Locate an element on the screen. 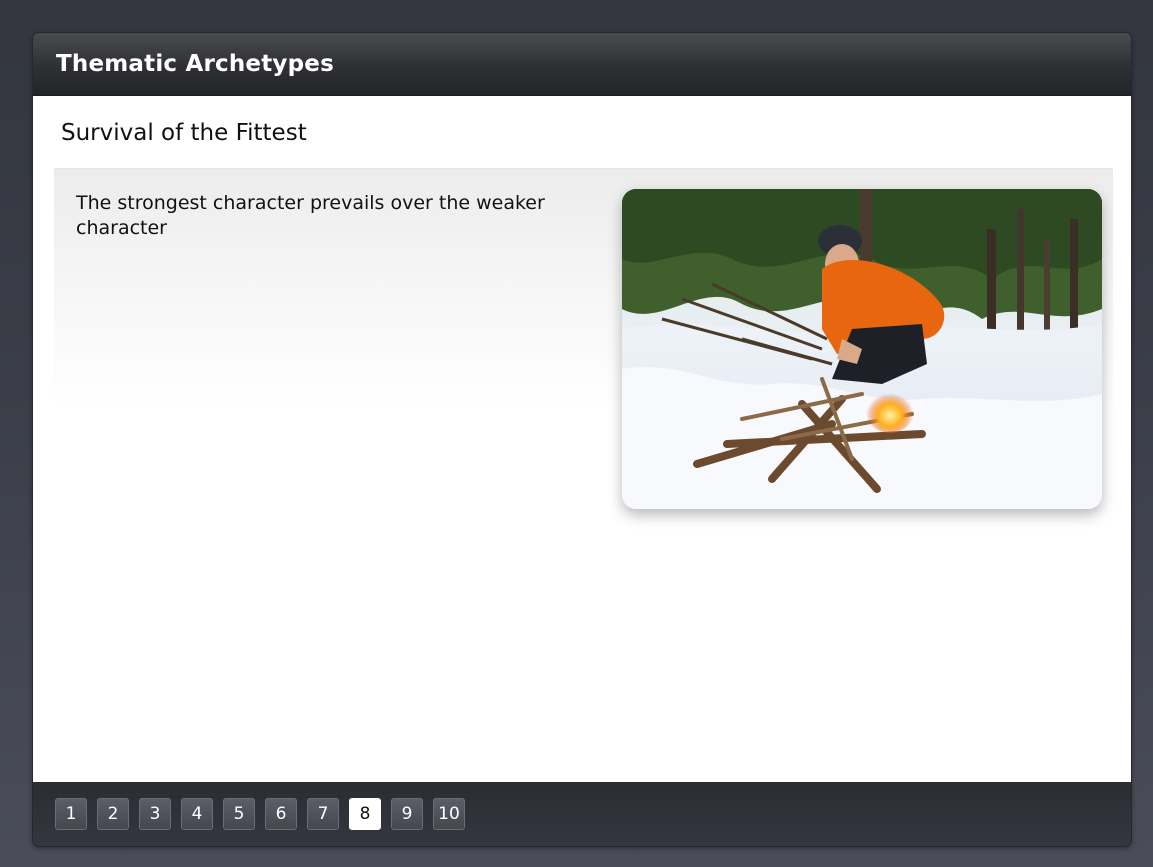  page-navigation-bar: 1 2 3 4 5 6 7 8 9 10 is located at coordinates (582, 814).